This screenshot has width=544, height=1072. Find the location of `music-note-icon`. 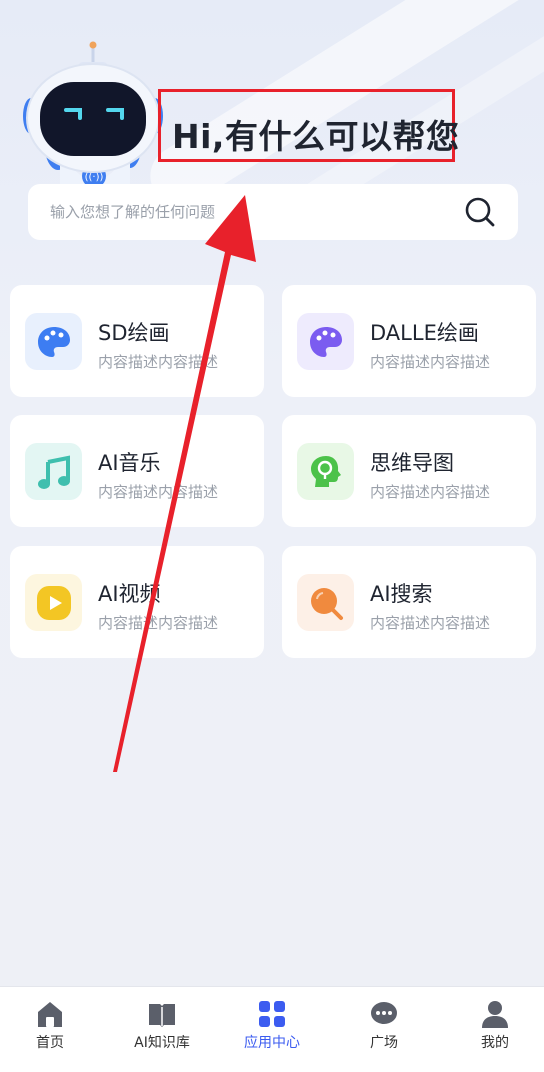

music-note-icon is located at coordinates (53, 471).